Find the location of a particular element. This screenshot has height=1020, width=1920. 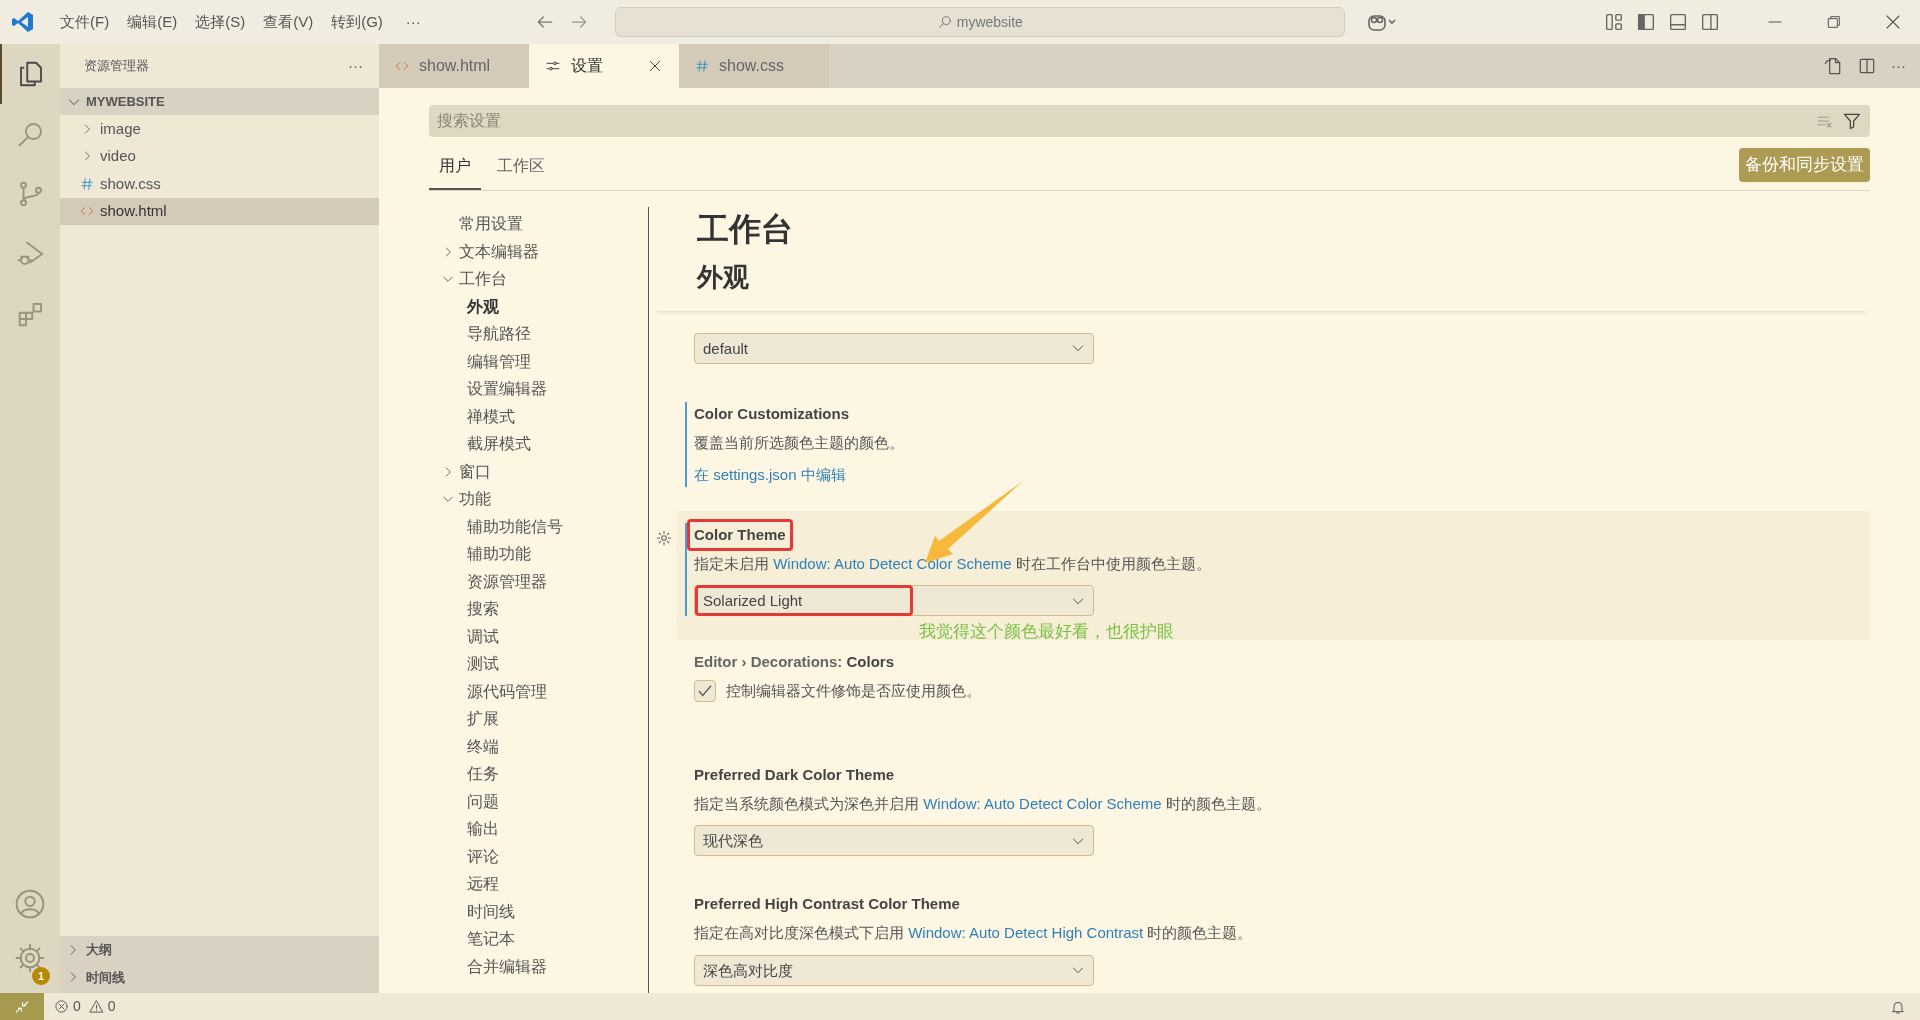

settings-toc-item: 文本编辑器 is located at coordinates (538, 252).